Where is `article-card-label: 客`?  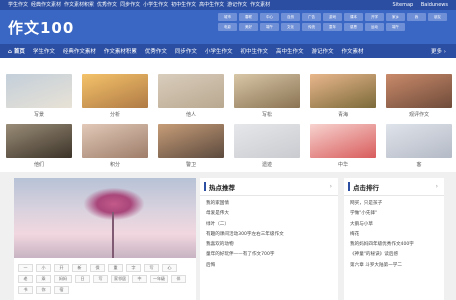
article-card-label: 客 is located at coordinates (419, 164).